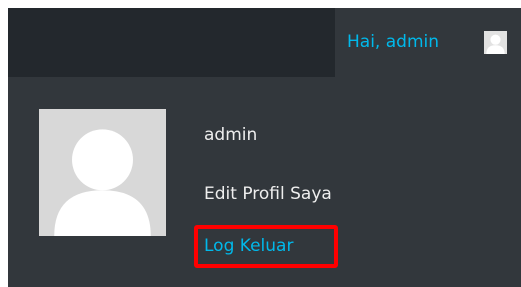 The width and height of the screenshot is (521, 287). Describe the element at coordinates (393, 42) in the screenshot. I see `greeting-link: Hai, admin` at that location.